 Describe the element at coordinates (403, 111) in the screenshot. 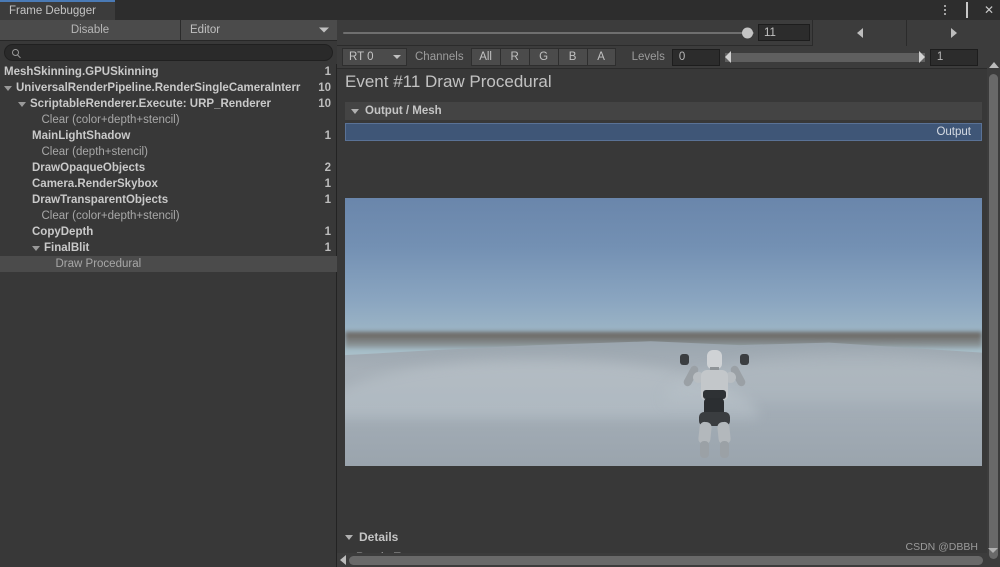

I see `output-mesh-label: Output / Mesh` at that location.